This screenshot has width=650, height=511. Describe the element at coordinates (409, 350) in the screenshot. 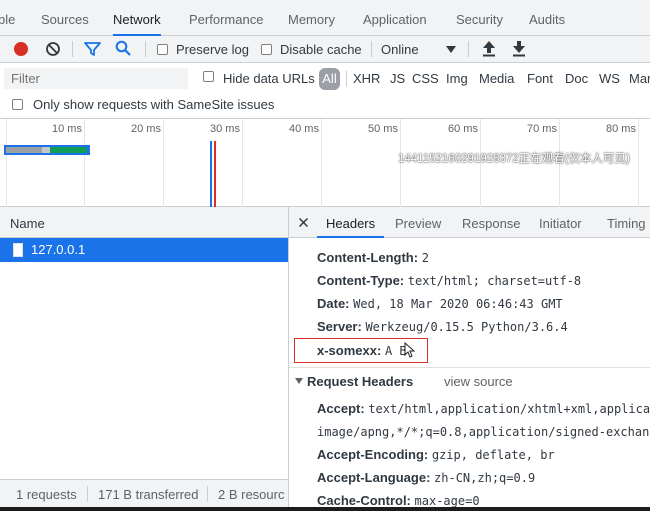

I see `text-cursor-icon` at that location.